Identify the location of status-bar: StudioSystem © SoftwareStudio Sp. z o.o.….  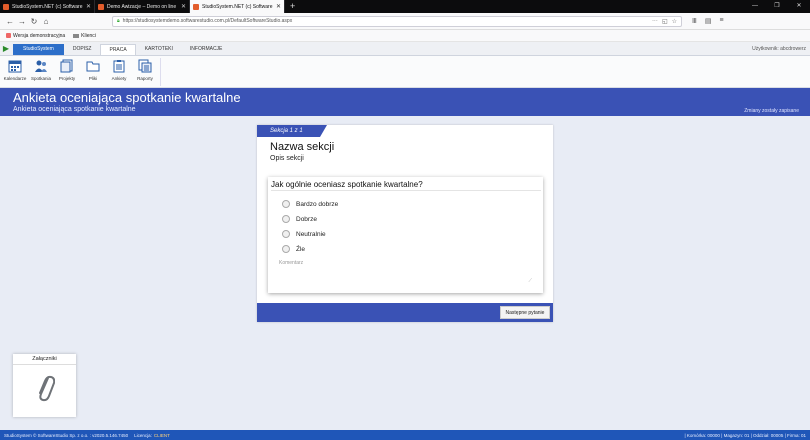
(405, 435).